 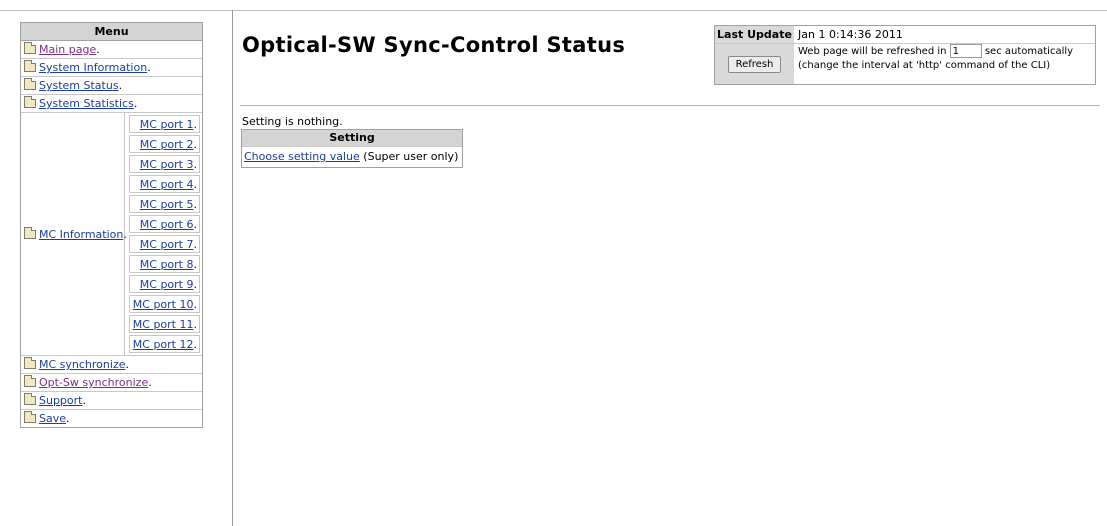 What do you see at coordinates (167, 224) in the screenshot?
I see `mc-port-link-6: MC port 6` at bounding box center [167, 224].